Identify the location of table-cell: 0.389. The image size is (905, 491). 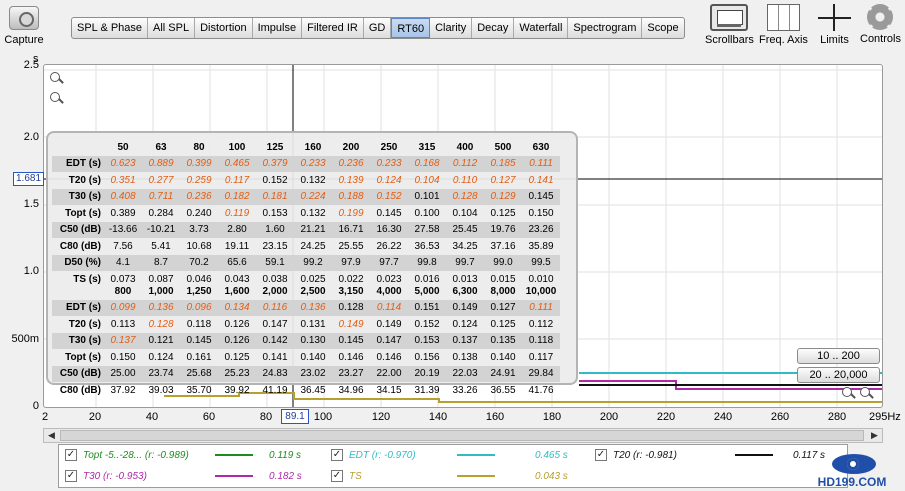
(123, 213).